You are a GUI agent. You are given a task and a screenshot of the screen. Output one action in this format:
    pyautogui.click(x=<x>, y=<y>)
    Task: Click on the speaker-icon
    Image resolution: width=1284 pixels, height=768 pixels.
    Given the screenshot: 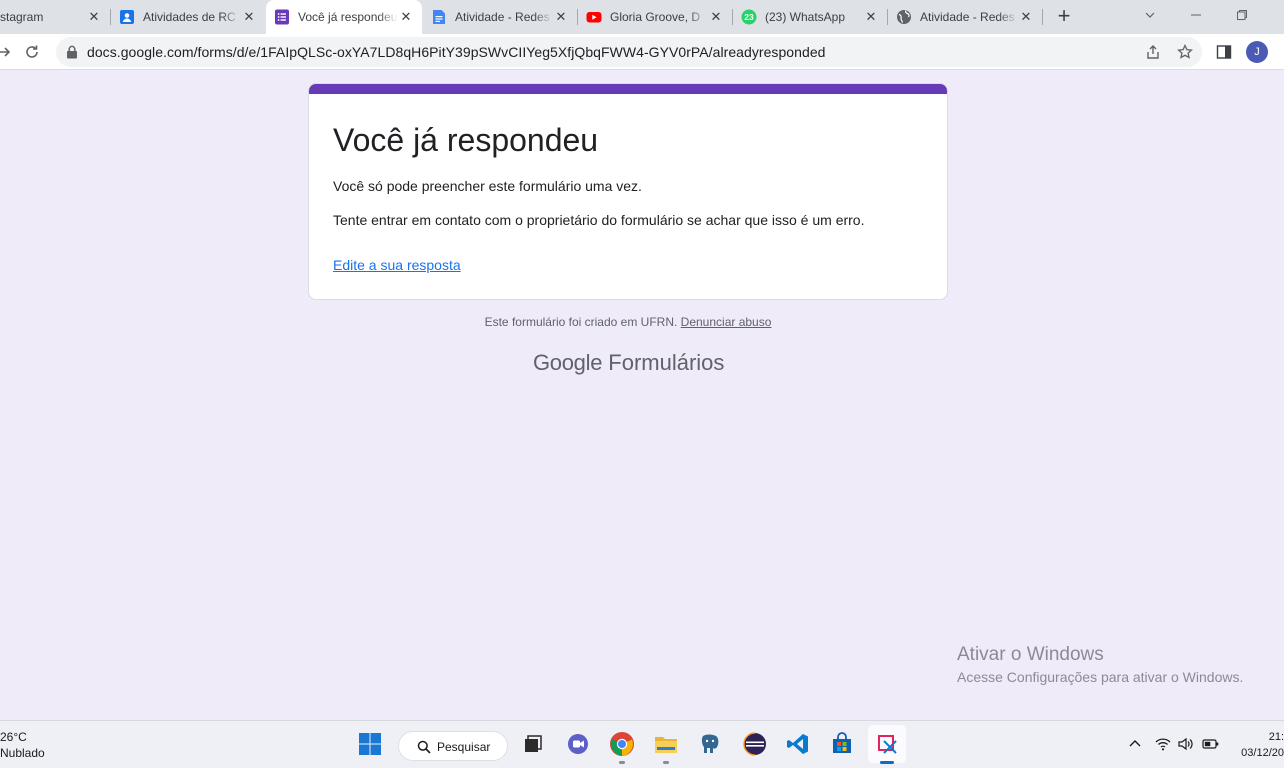 What is the action you would take?
    pyautogui.click(x=1185, y=744)
    